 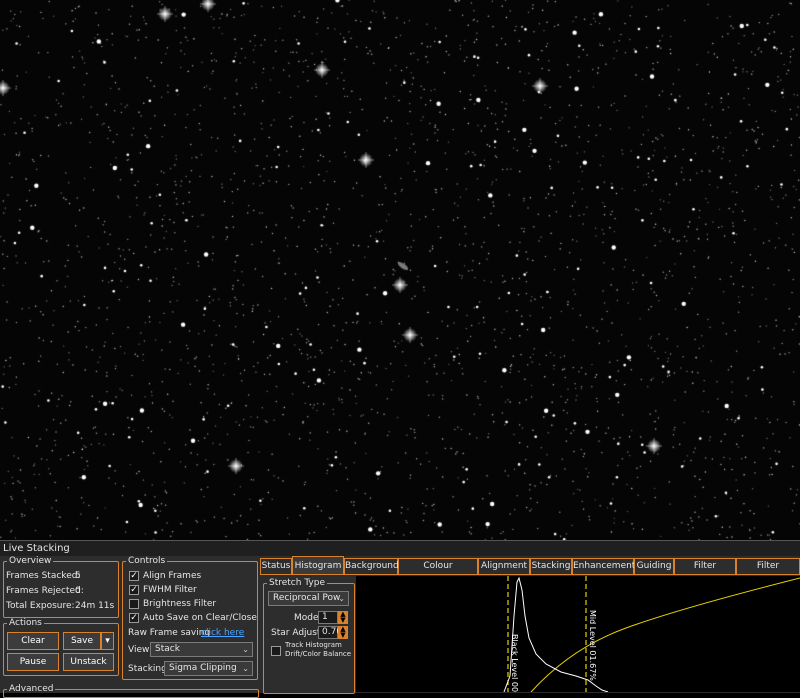 I want to click on tab-filter-fwhm: Filter (FWHM), so click(x=705, y=572).